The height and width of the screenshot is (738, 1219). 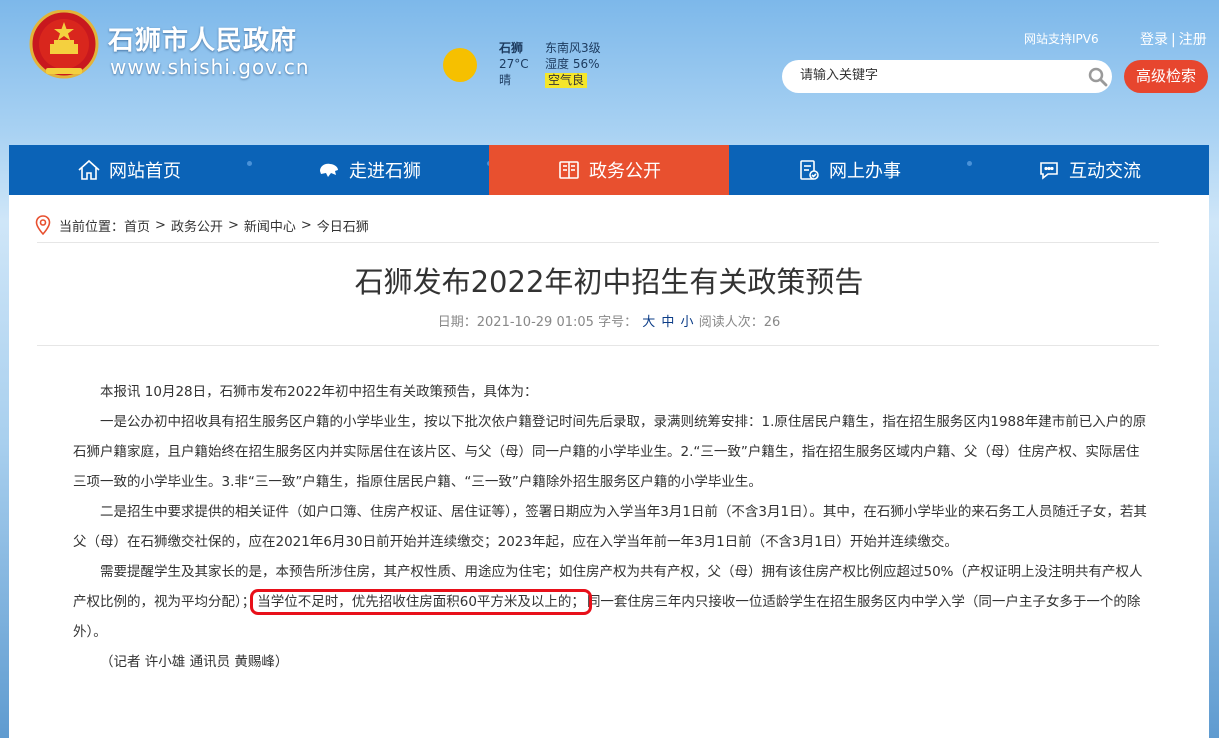 I want to click on nav-label: 走进石狮, so click(x=385, y=171).